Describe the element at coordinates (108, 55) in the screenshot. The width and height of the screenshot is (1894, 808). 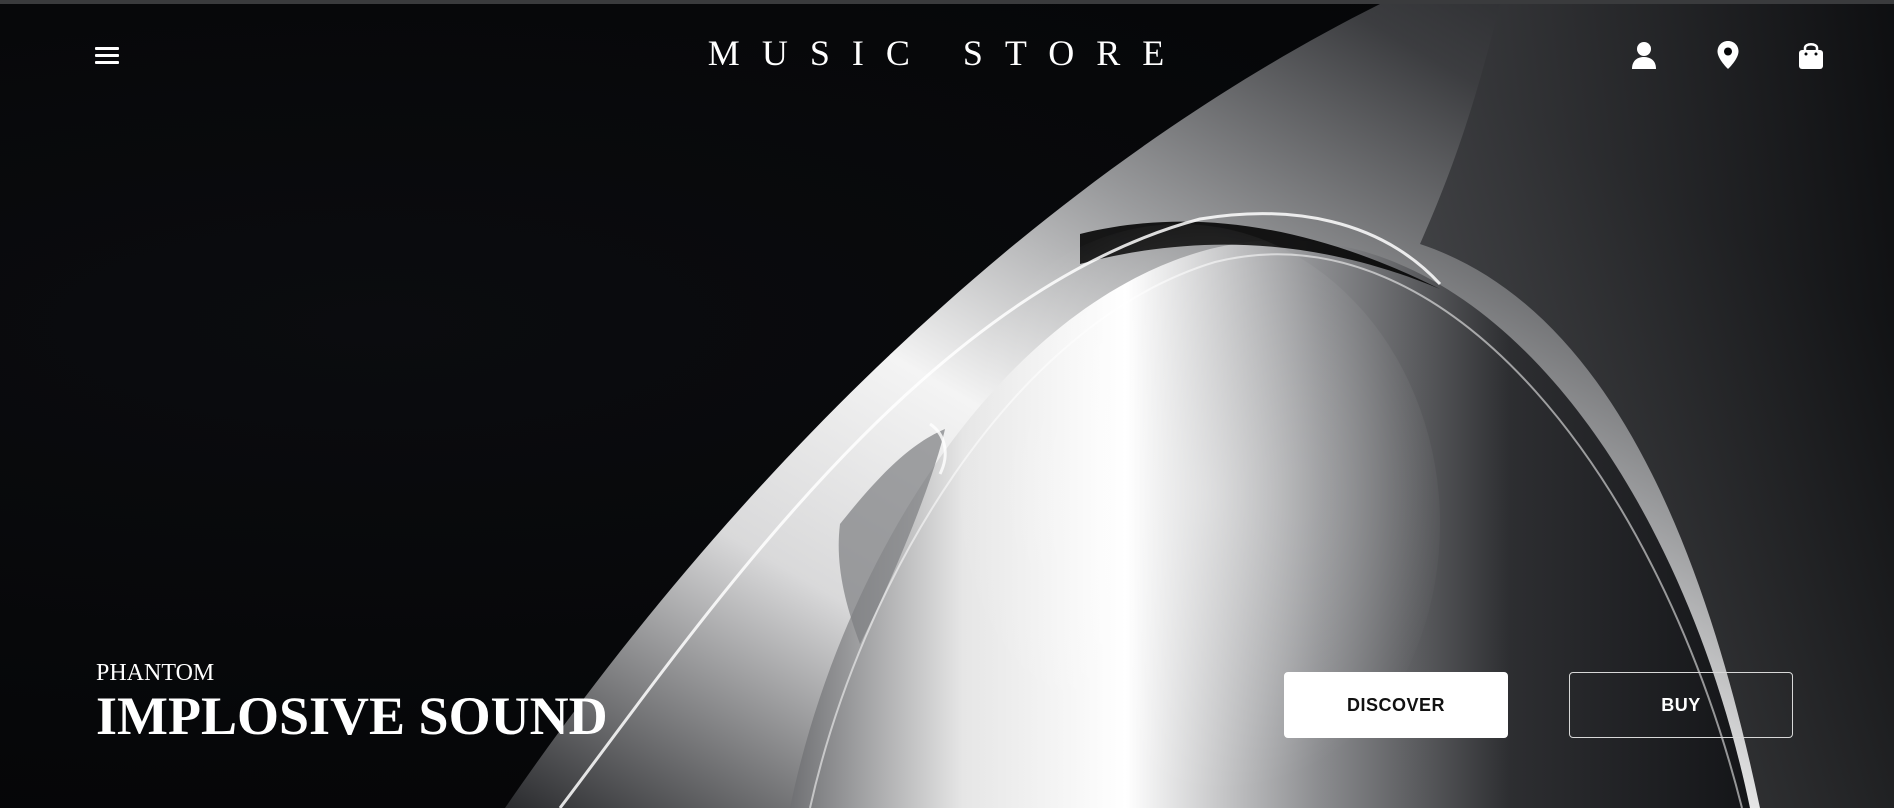
I see `hamburger-menu-icon` at that location.